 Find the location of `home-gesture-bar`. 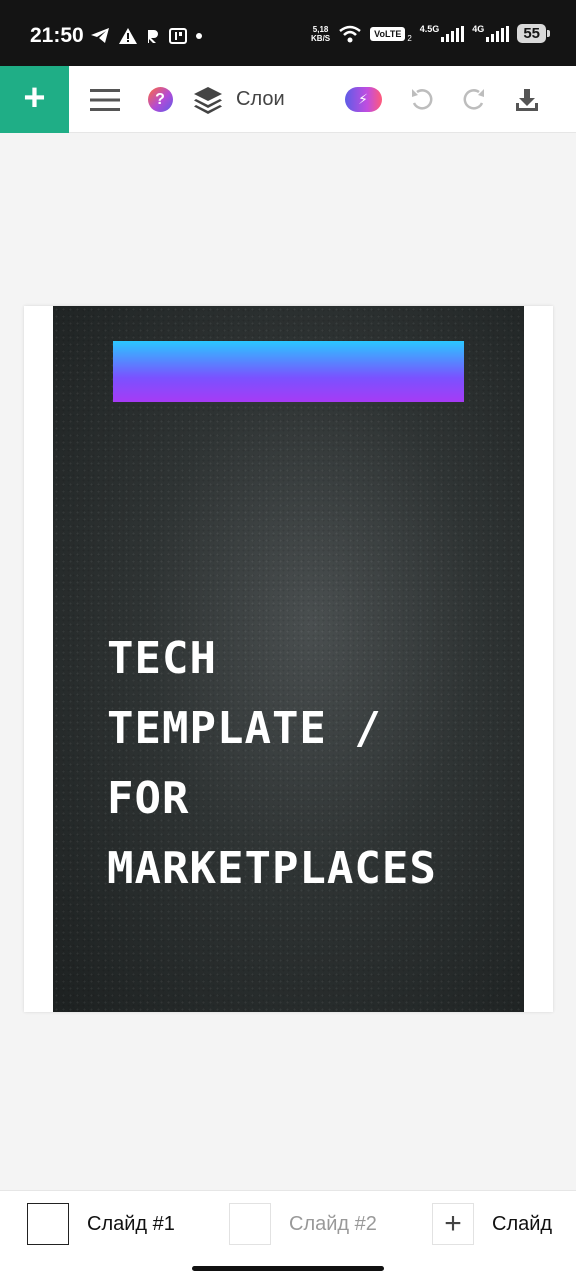

home-gesture-bar is located at coordinates (288, 1268).